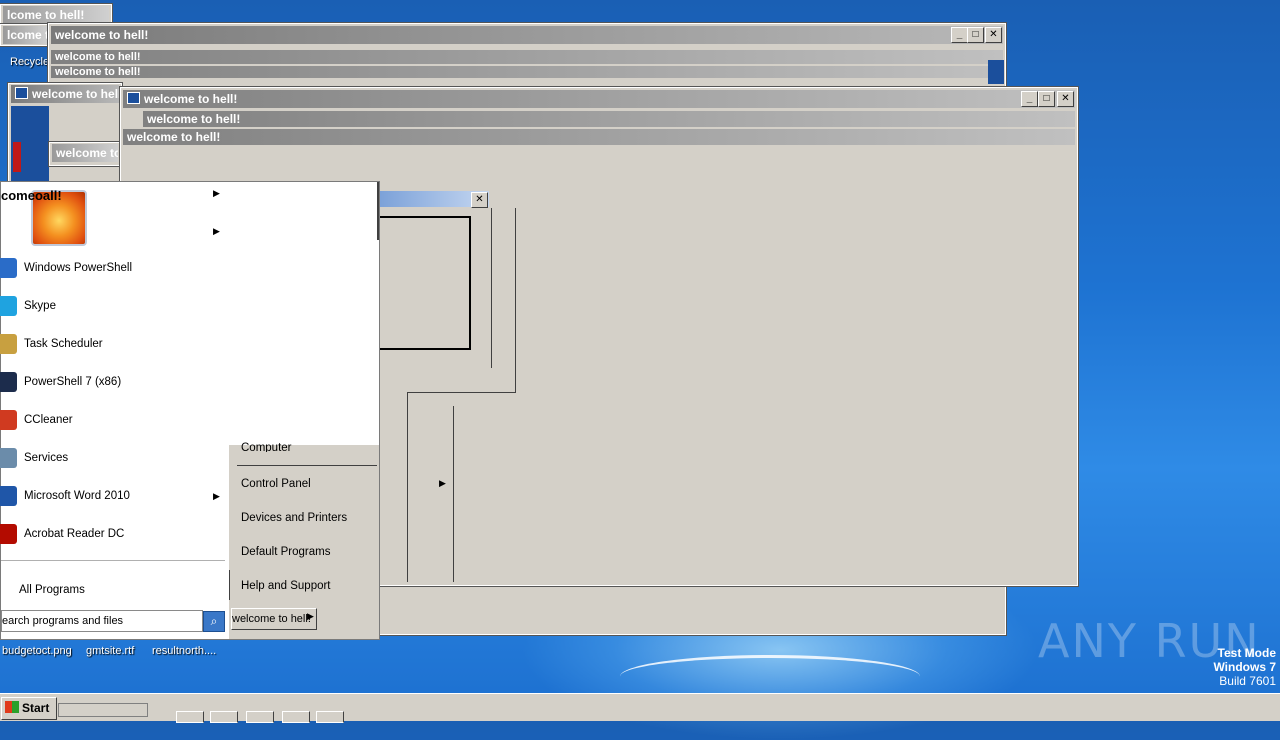 This screenshot has height=740, width=1280. I want to click on start-menu-item-label: Skype, so click(40, 306).